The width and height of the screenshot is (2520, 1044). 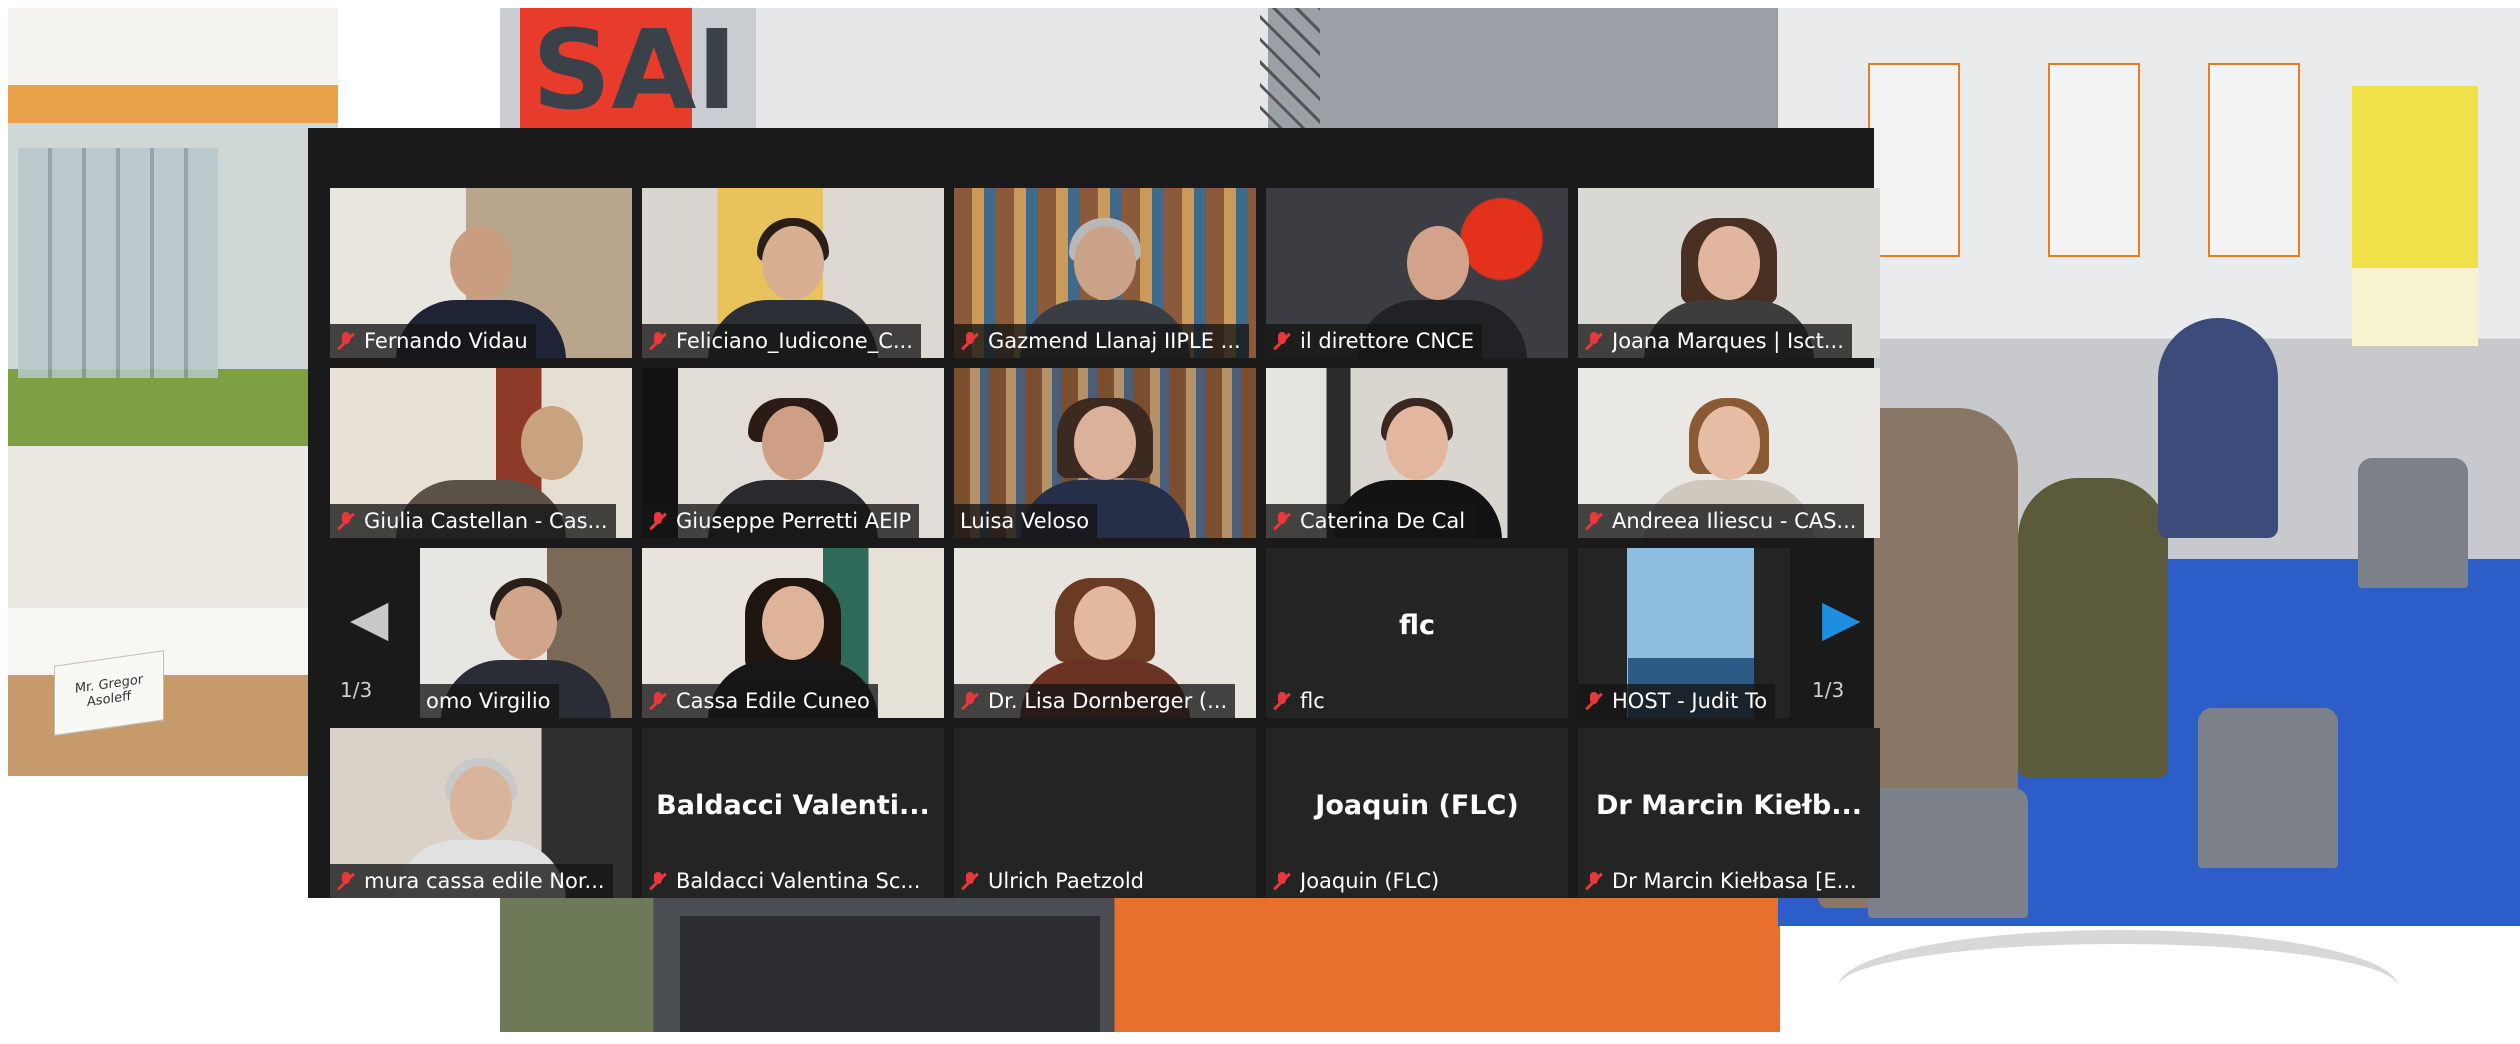 I want to click on participant-tile: Giuseppe Perretti AEIP, so click(x=793, y=453).